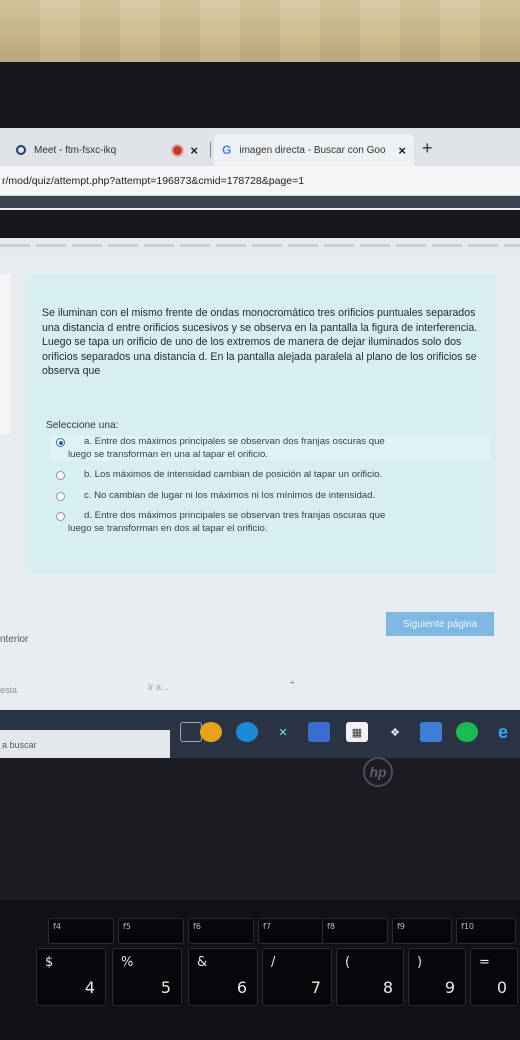 Image resolution: width=520 pixels, height=1040 pixels. What do you see at coordinates (260, 97) in the screenshot?
I see `monitor-bezel` at bounding box center [260, 97].